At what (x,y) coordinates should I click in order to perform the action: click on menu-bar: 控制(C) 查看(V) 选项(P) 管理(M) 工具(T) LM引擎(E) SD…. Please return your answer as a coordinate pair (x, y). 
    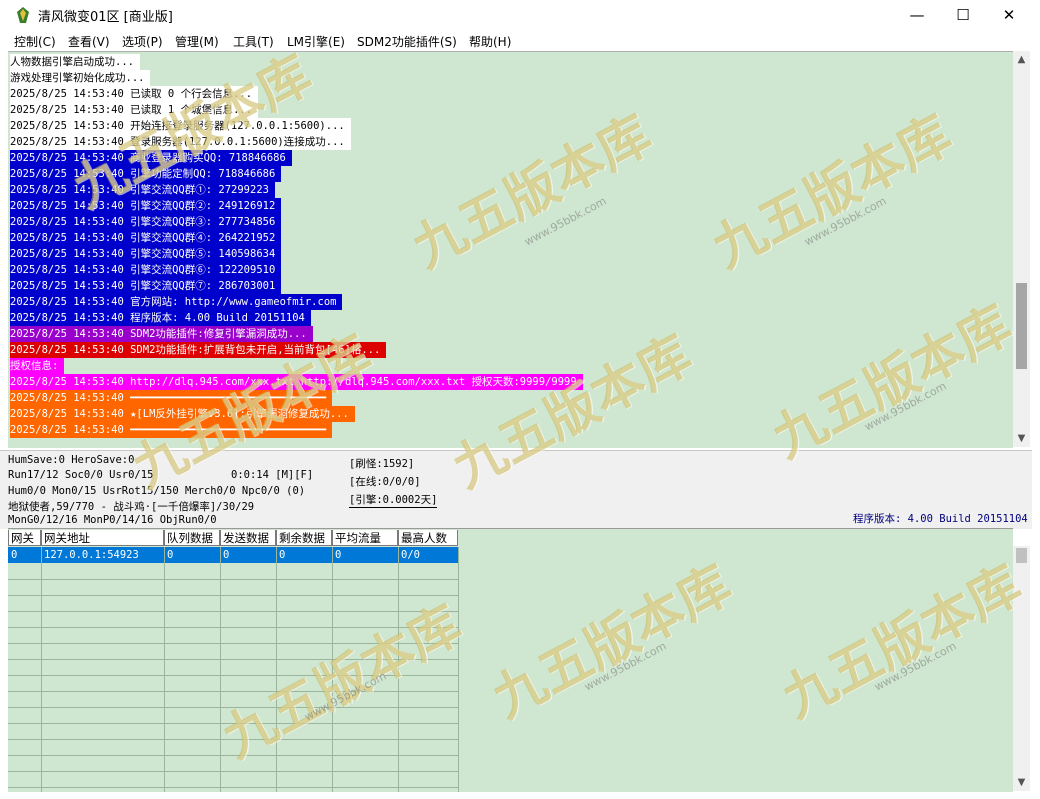
    Looking at the image, I should click on (520, 40).